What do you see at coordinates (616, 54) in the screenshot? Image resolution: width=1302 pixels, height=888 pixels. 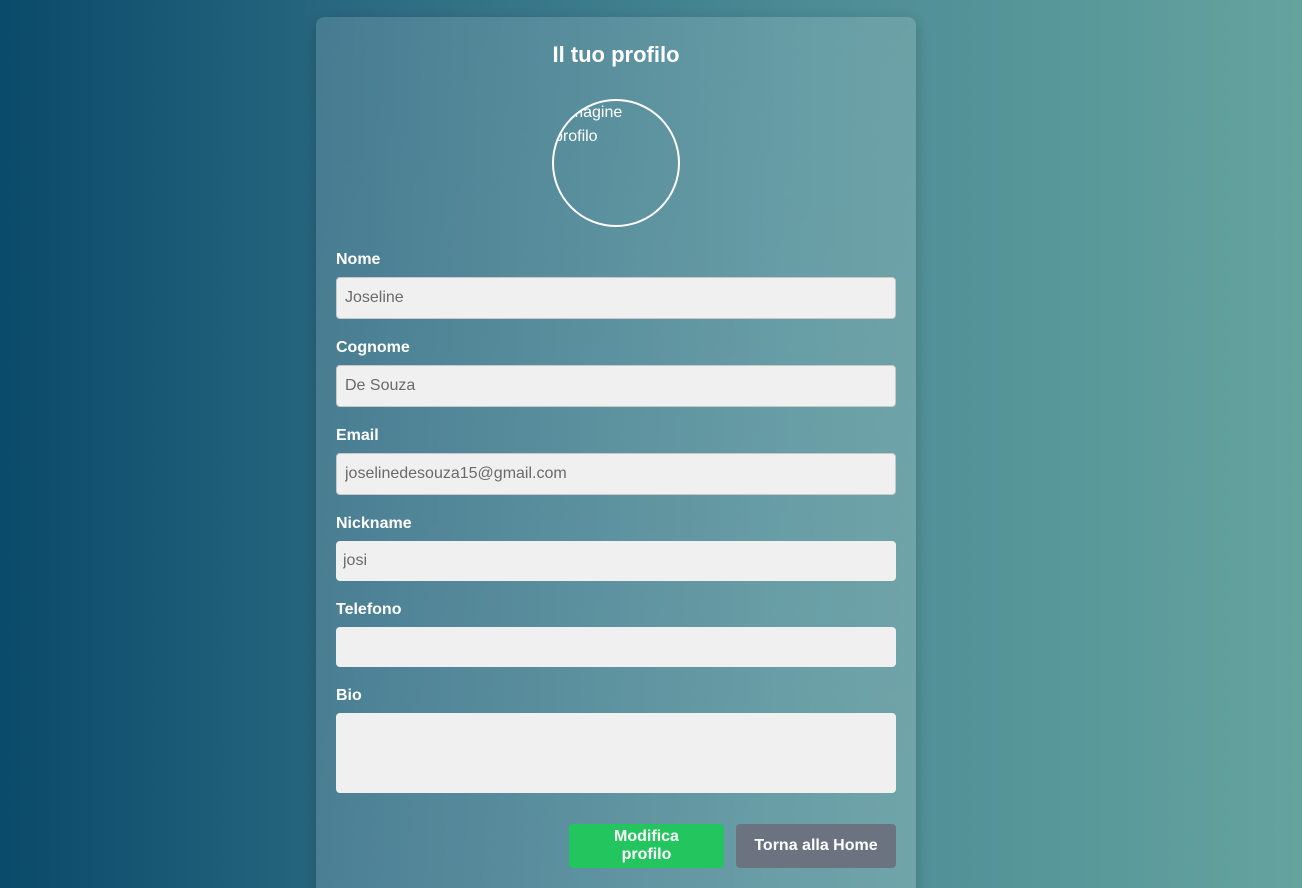 I see `page-title: Il tuo profilo` at bounding box center [616, 54].